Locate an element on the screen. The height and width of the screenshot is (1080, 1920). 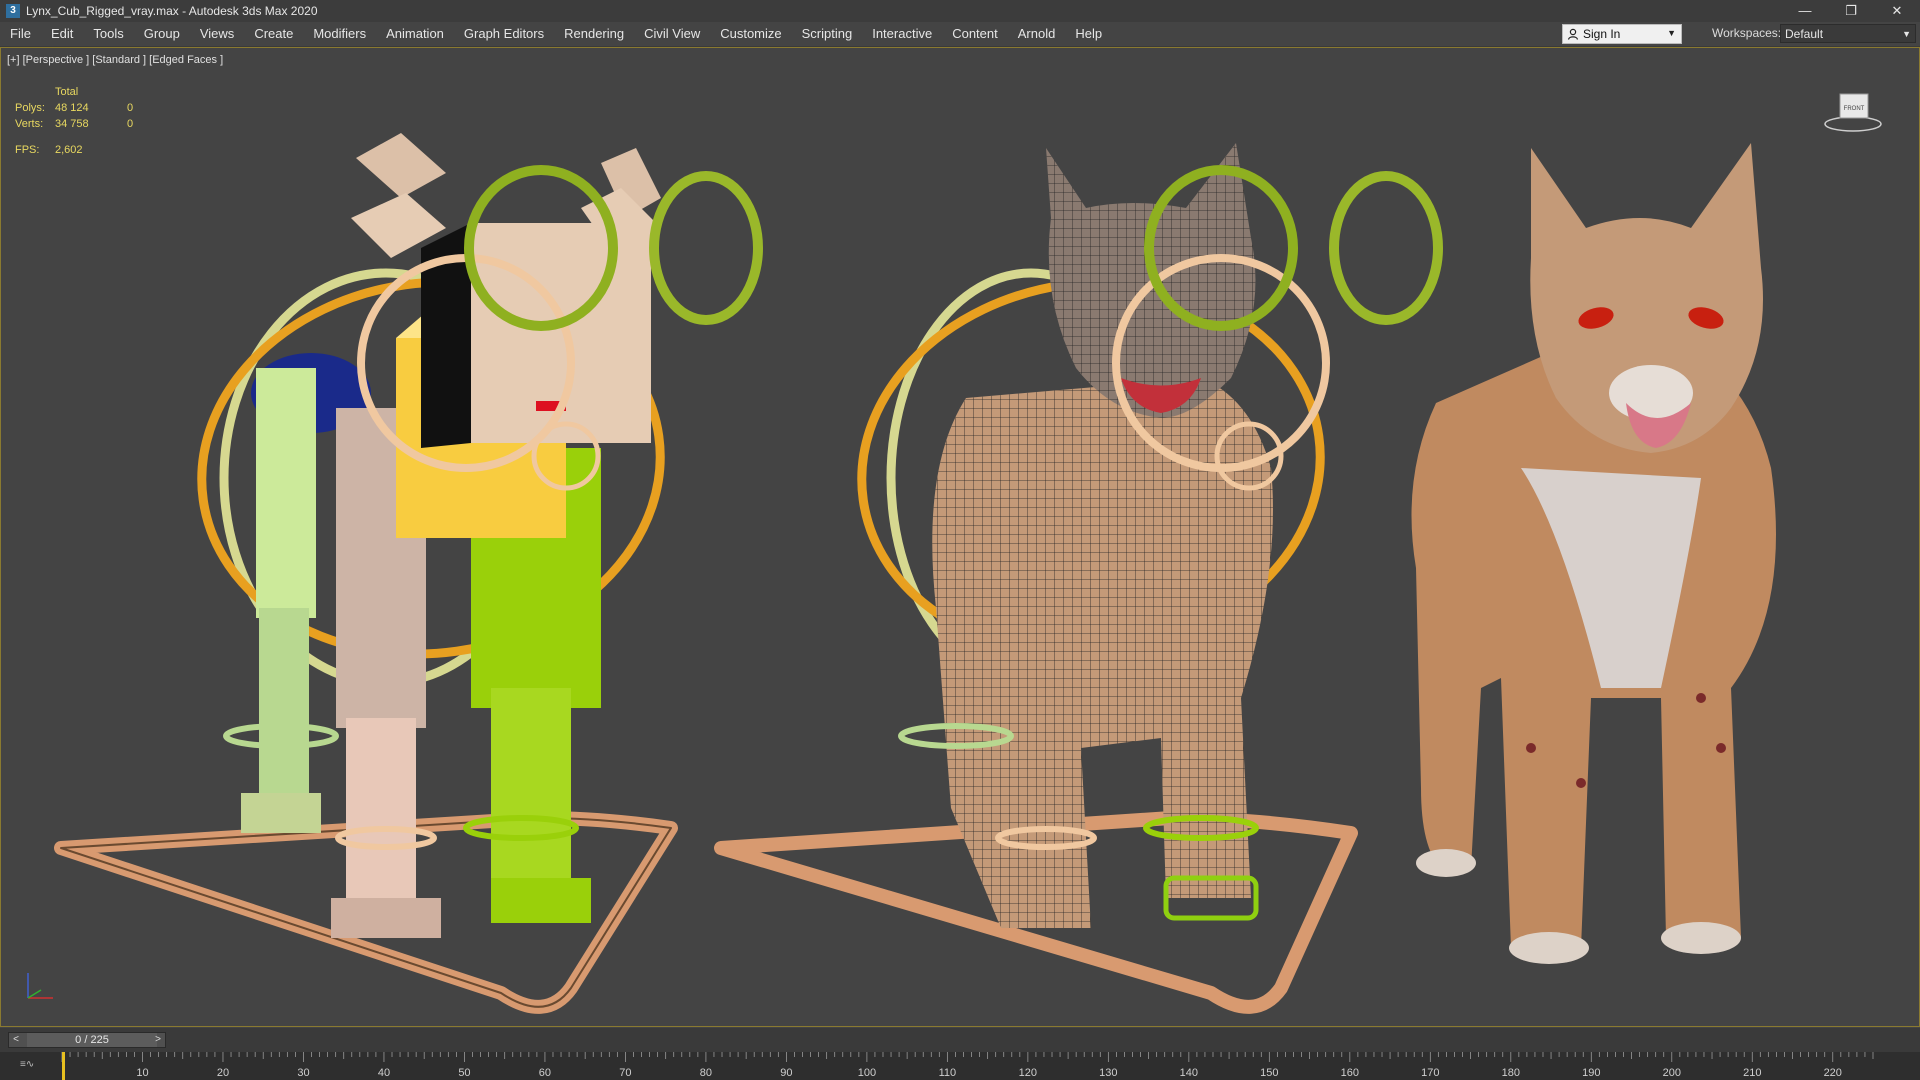
sign-in-dropdown: Sign In ▼ is located at coordinates (1622, 34).